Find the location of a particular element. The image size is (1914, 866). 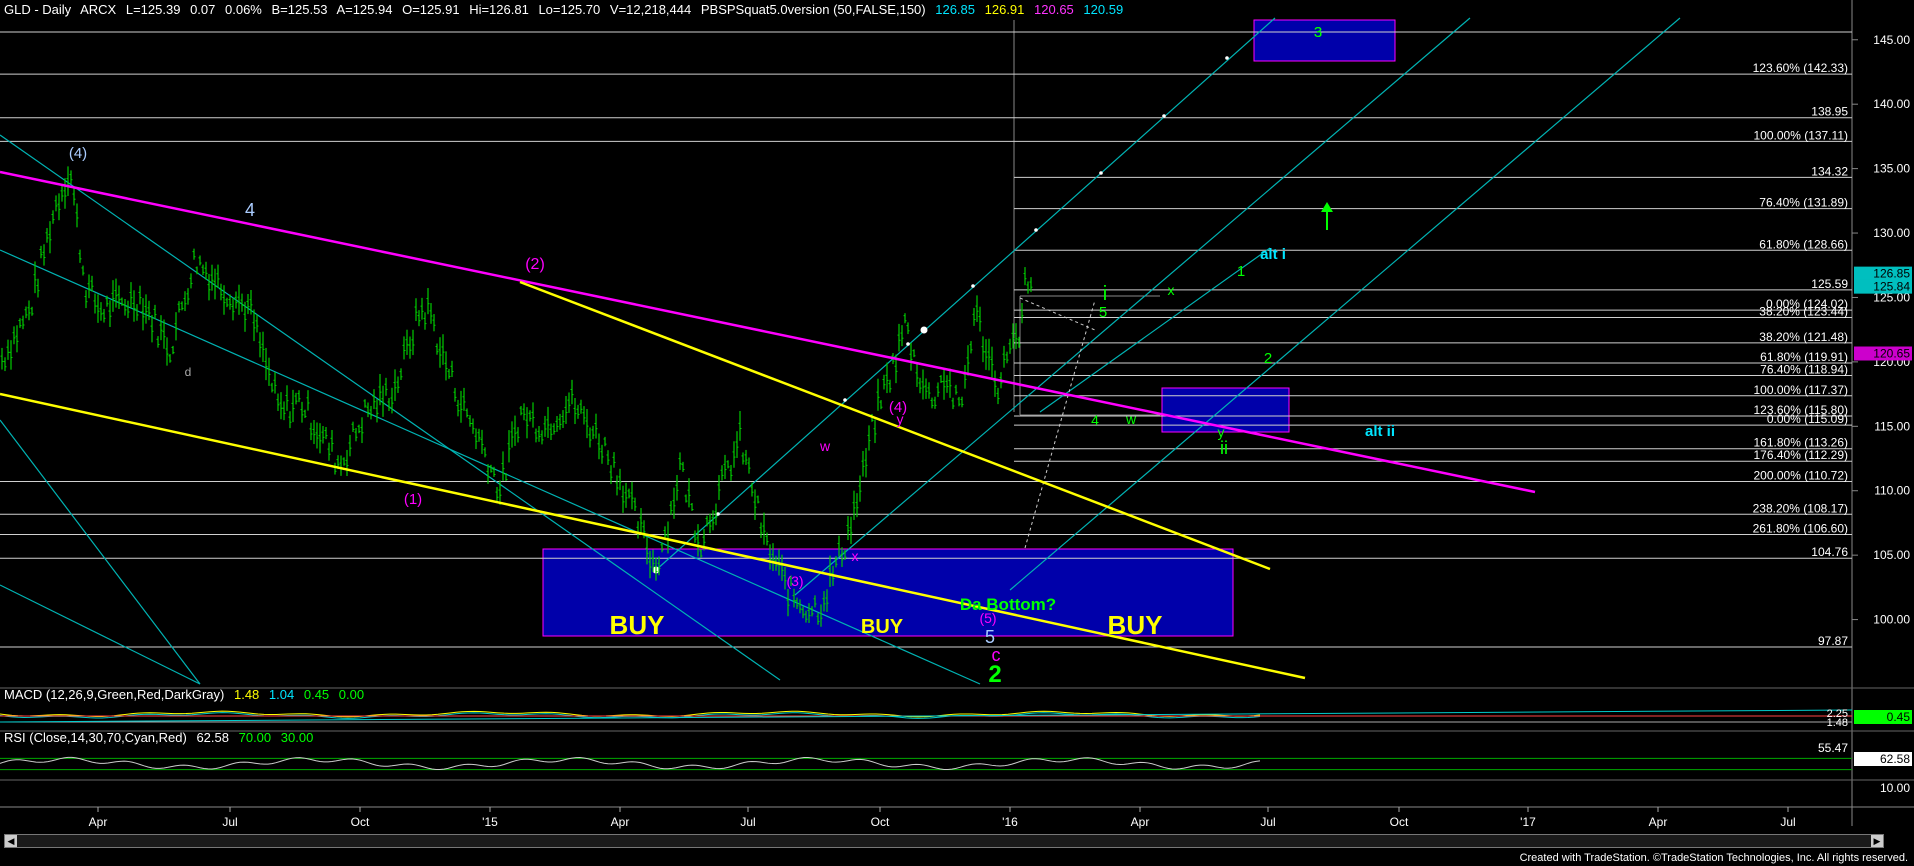

wave-label: alt ii is located at coordinates (1380, 431).